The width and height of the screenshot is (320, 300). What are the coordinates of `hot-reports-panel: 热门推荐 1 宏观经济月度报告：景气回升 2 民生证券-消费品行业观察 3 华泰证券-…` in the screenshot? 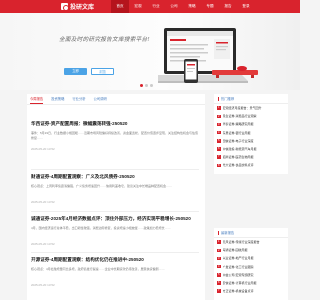 It's located at (251, 134).